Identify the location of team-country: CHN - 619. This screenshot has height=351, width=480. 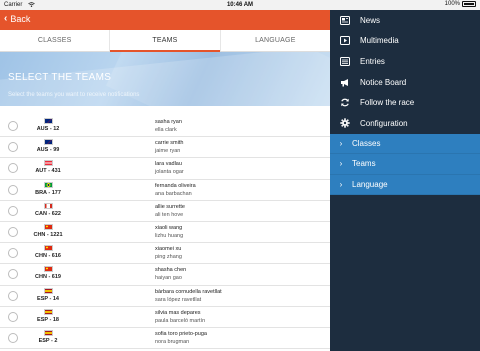
(48, 273).